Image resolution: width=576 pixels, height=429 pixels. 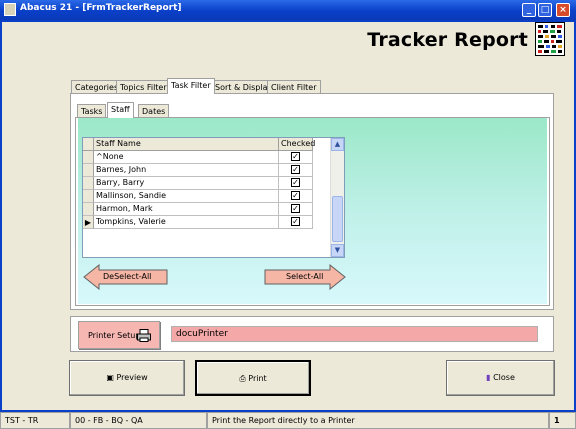 I want to click on scroll-thumb, so click(x=337, y=219).